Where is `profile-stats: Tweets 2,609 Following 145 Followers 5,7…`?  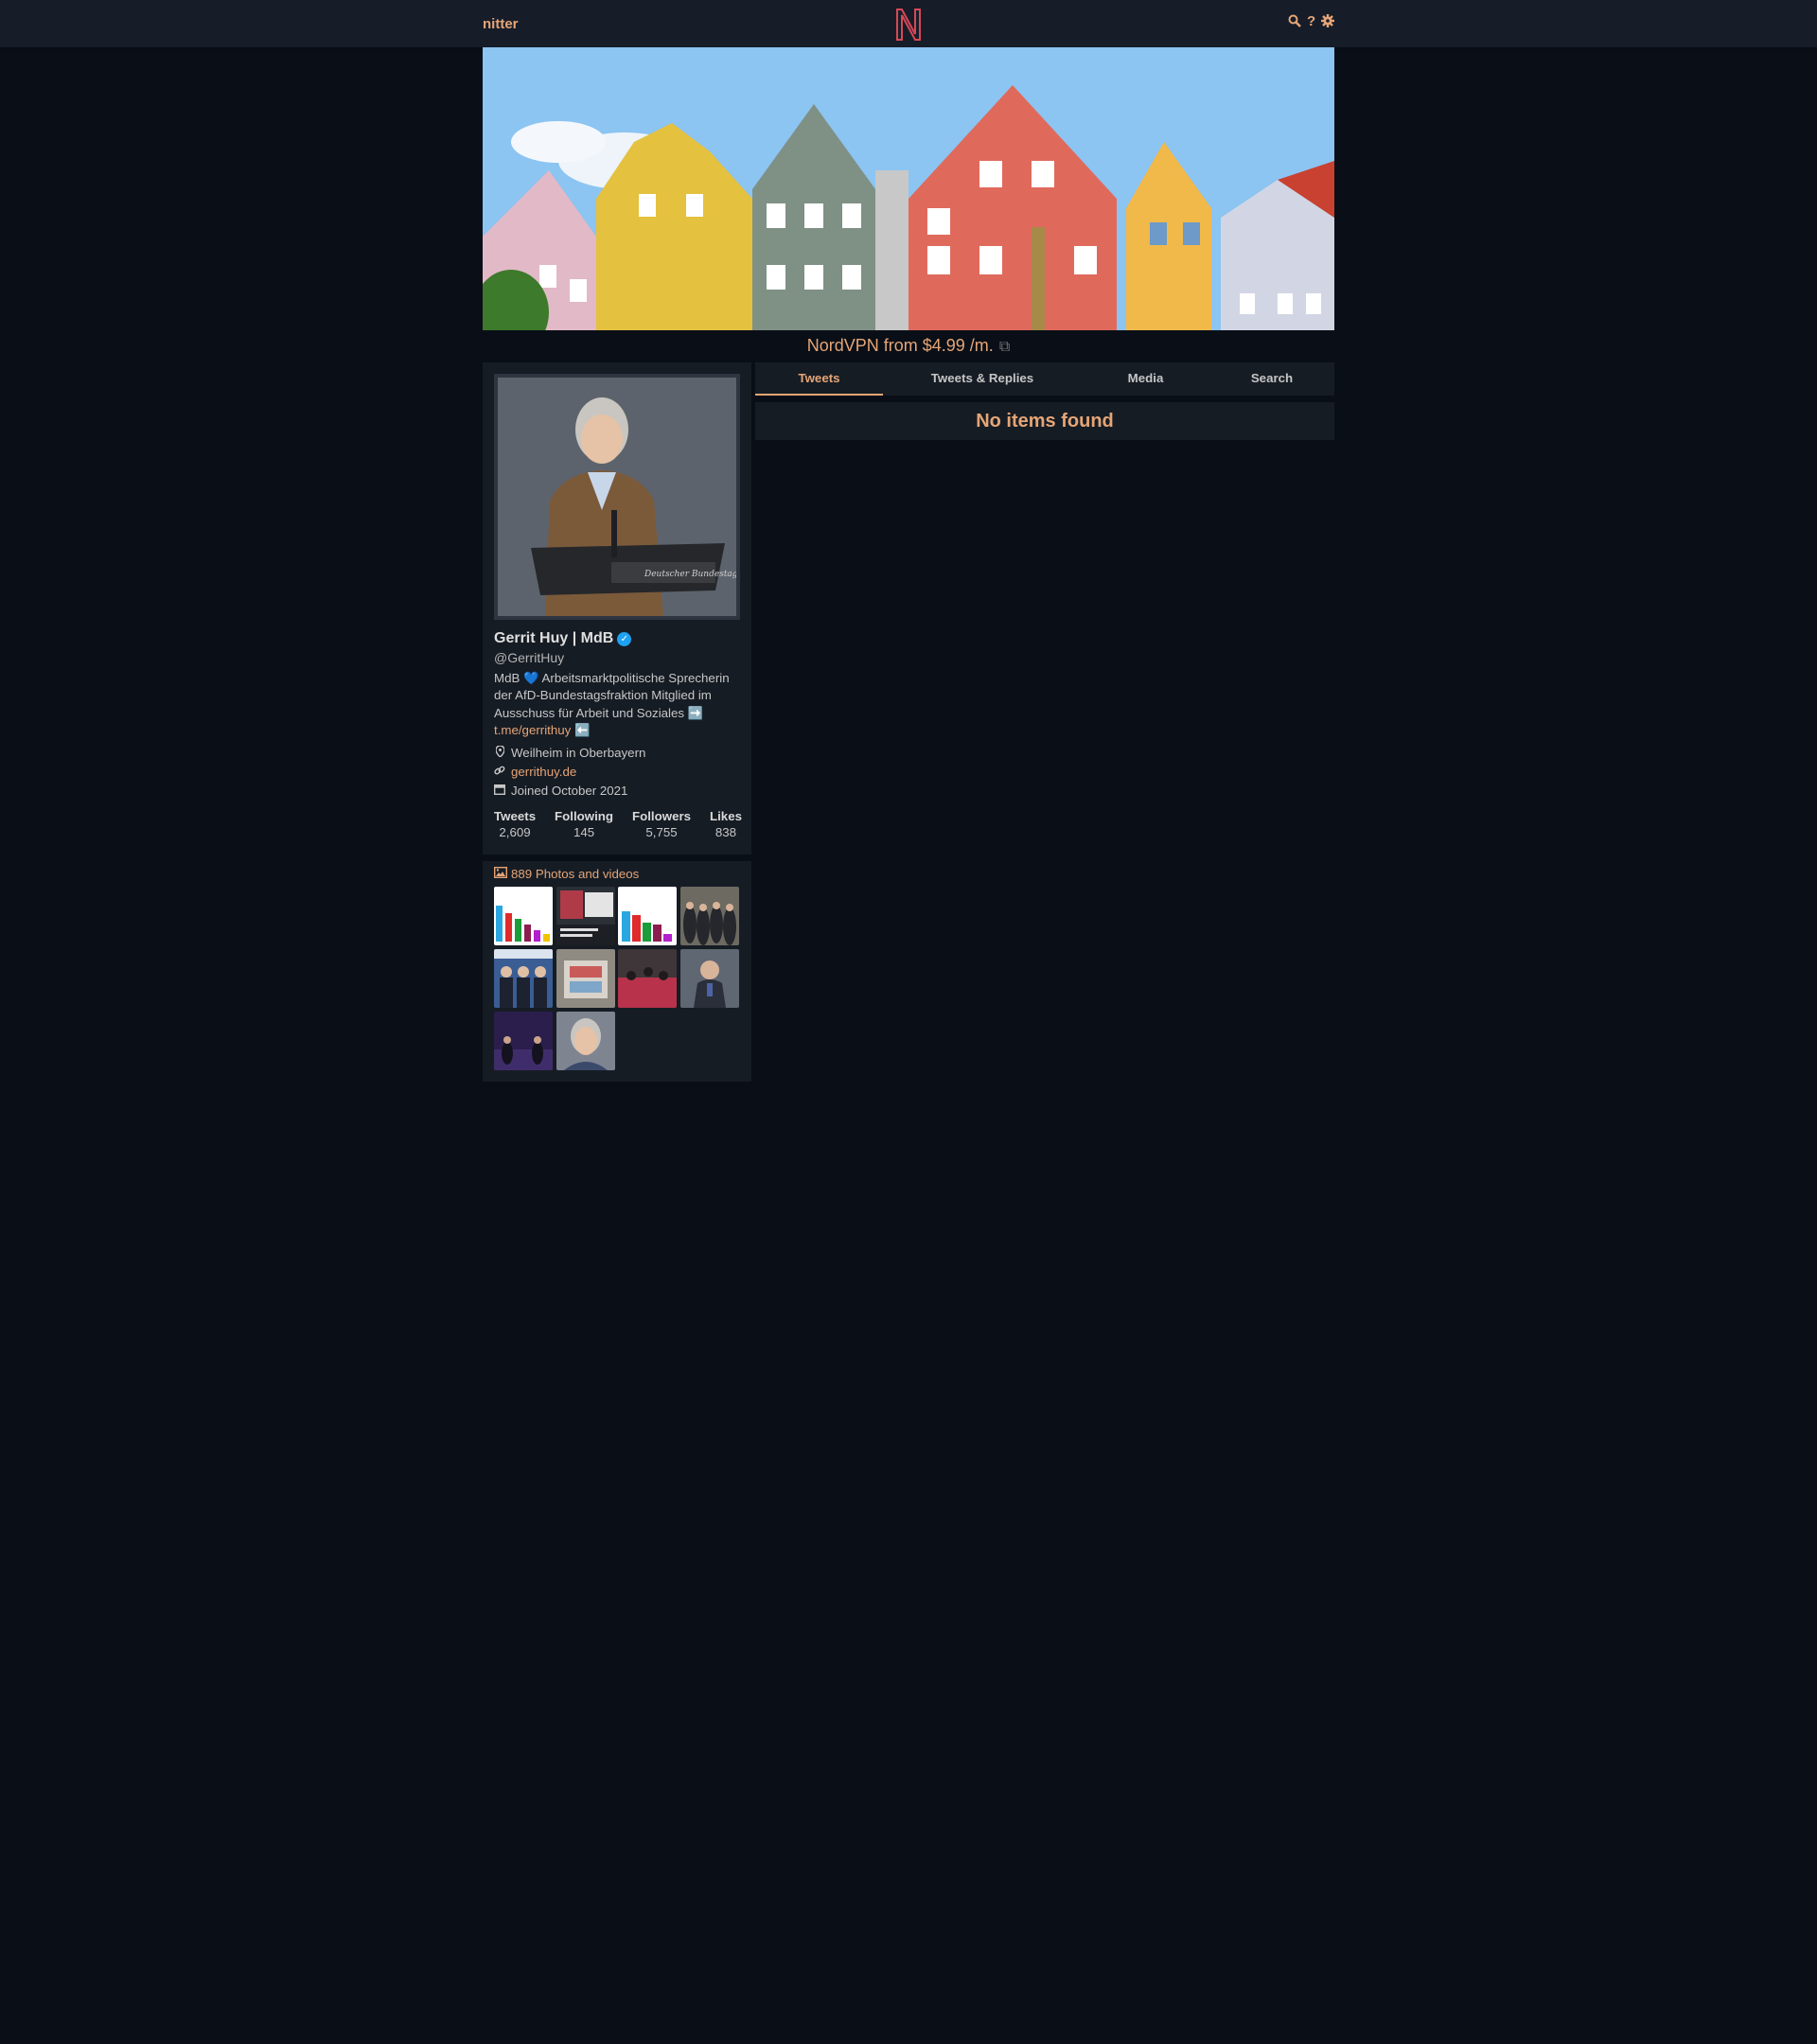
profile-stats: Tweets 2,609 Following 145 Followers 5,7… is located at coordinates (618, 824).